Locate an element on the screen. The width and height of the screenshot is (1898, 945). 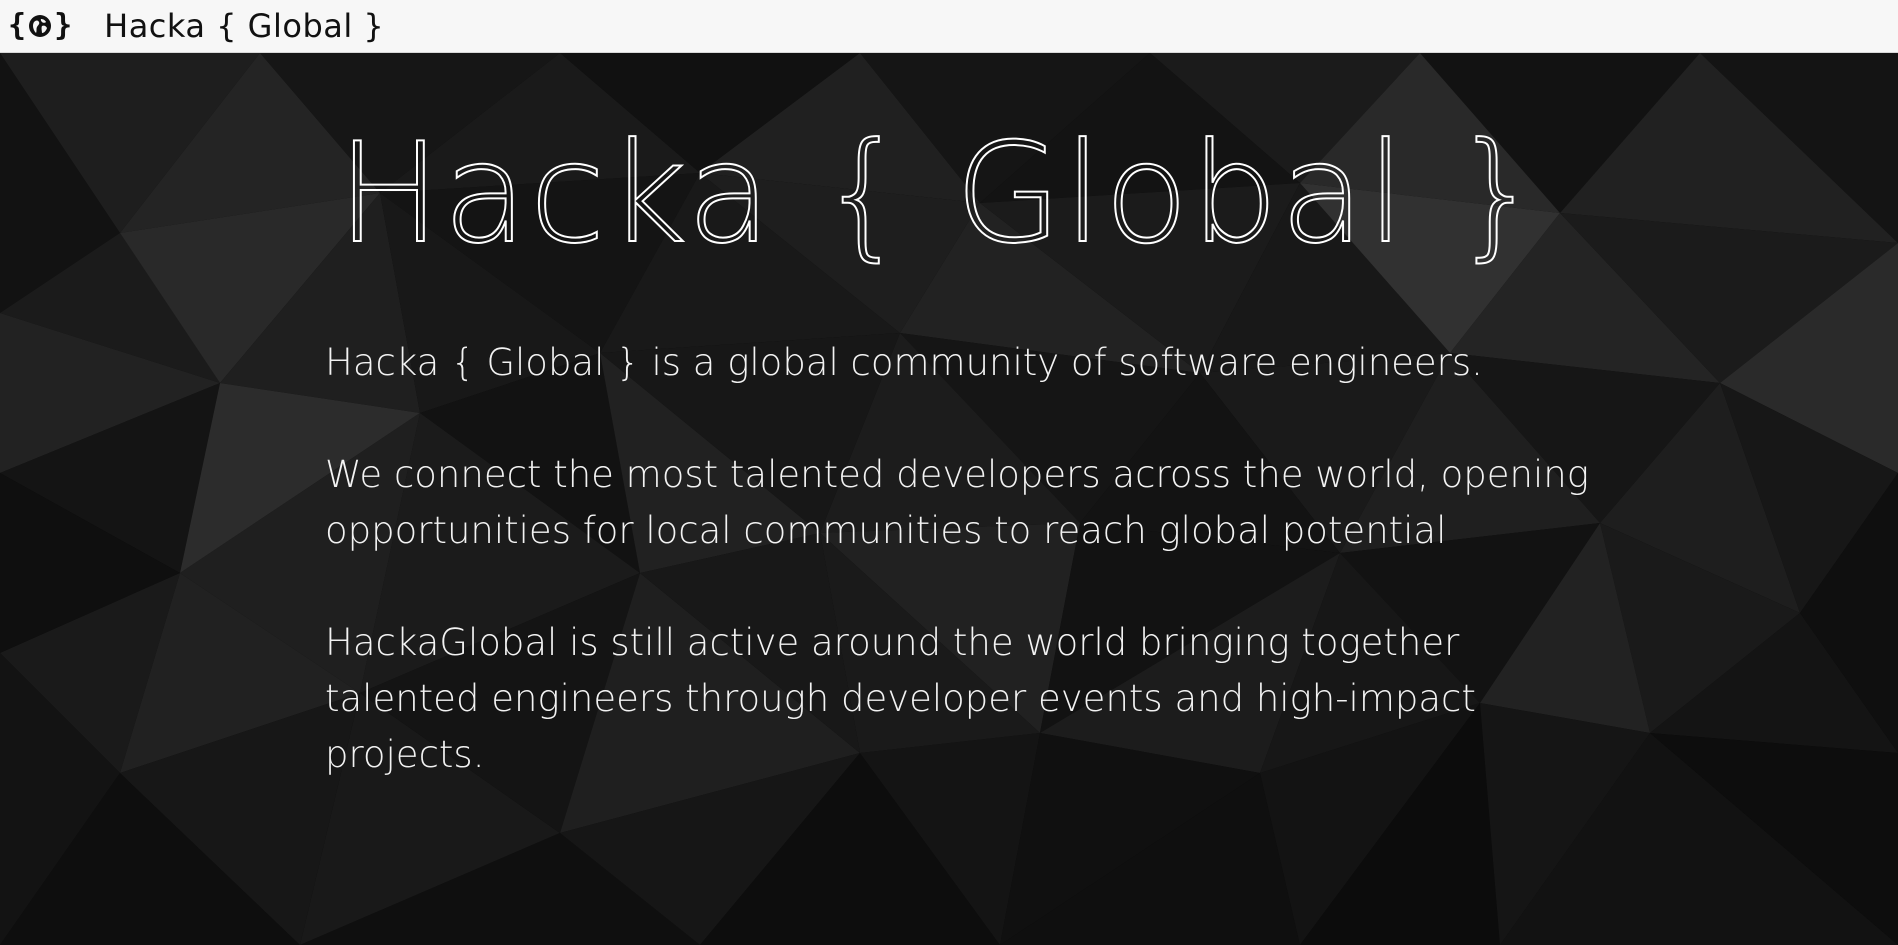
logo: { } is located at coordinates (40, 26).